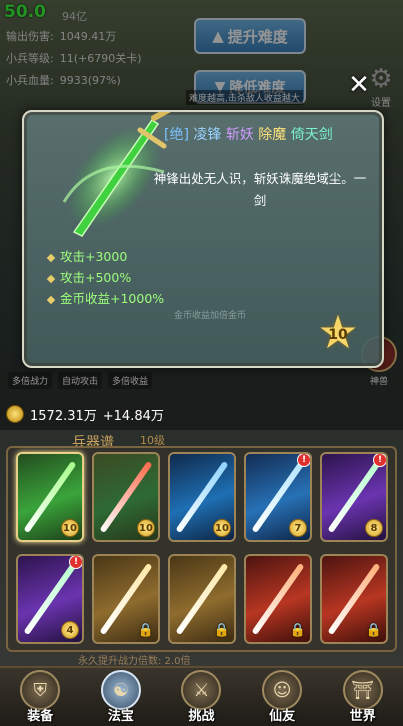 The height and width of the screenshot is (726, 403). Describe the element at coordinates (210, 316) in the screenshot. I see `modal-background-hint: 金币收益加倍金币` at that location.